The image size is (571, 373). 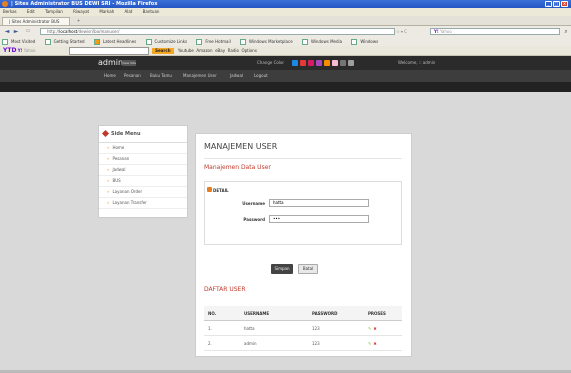 I want to click on side-item-layanan-order: Layanan Order, so click(x=143, y=192).